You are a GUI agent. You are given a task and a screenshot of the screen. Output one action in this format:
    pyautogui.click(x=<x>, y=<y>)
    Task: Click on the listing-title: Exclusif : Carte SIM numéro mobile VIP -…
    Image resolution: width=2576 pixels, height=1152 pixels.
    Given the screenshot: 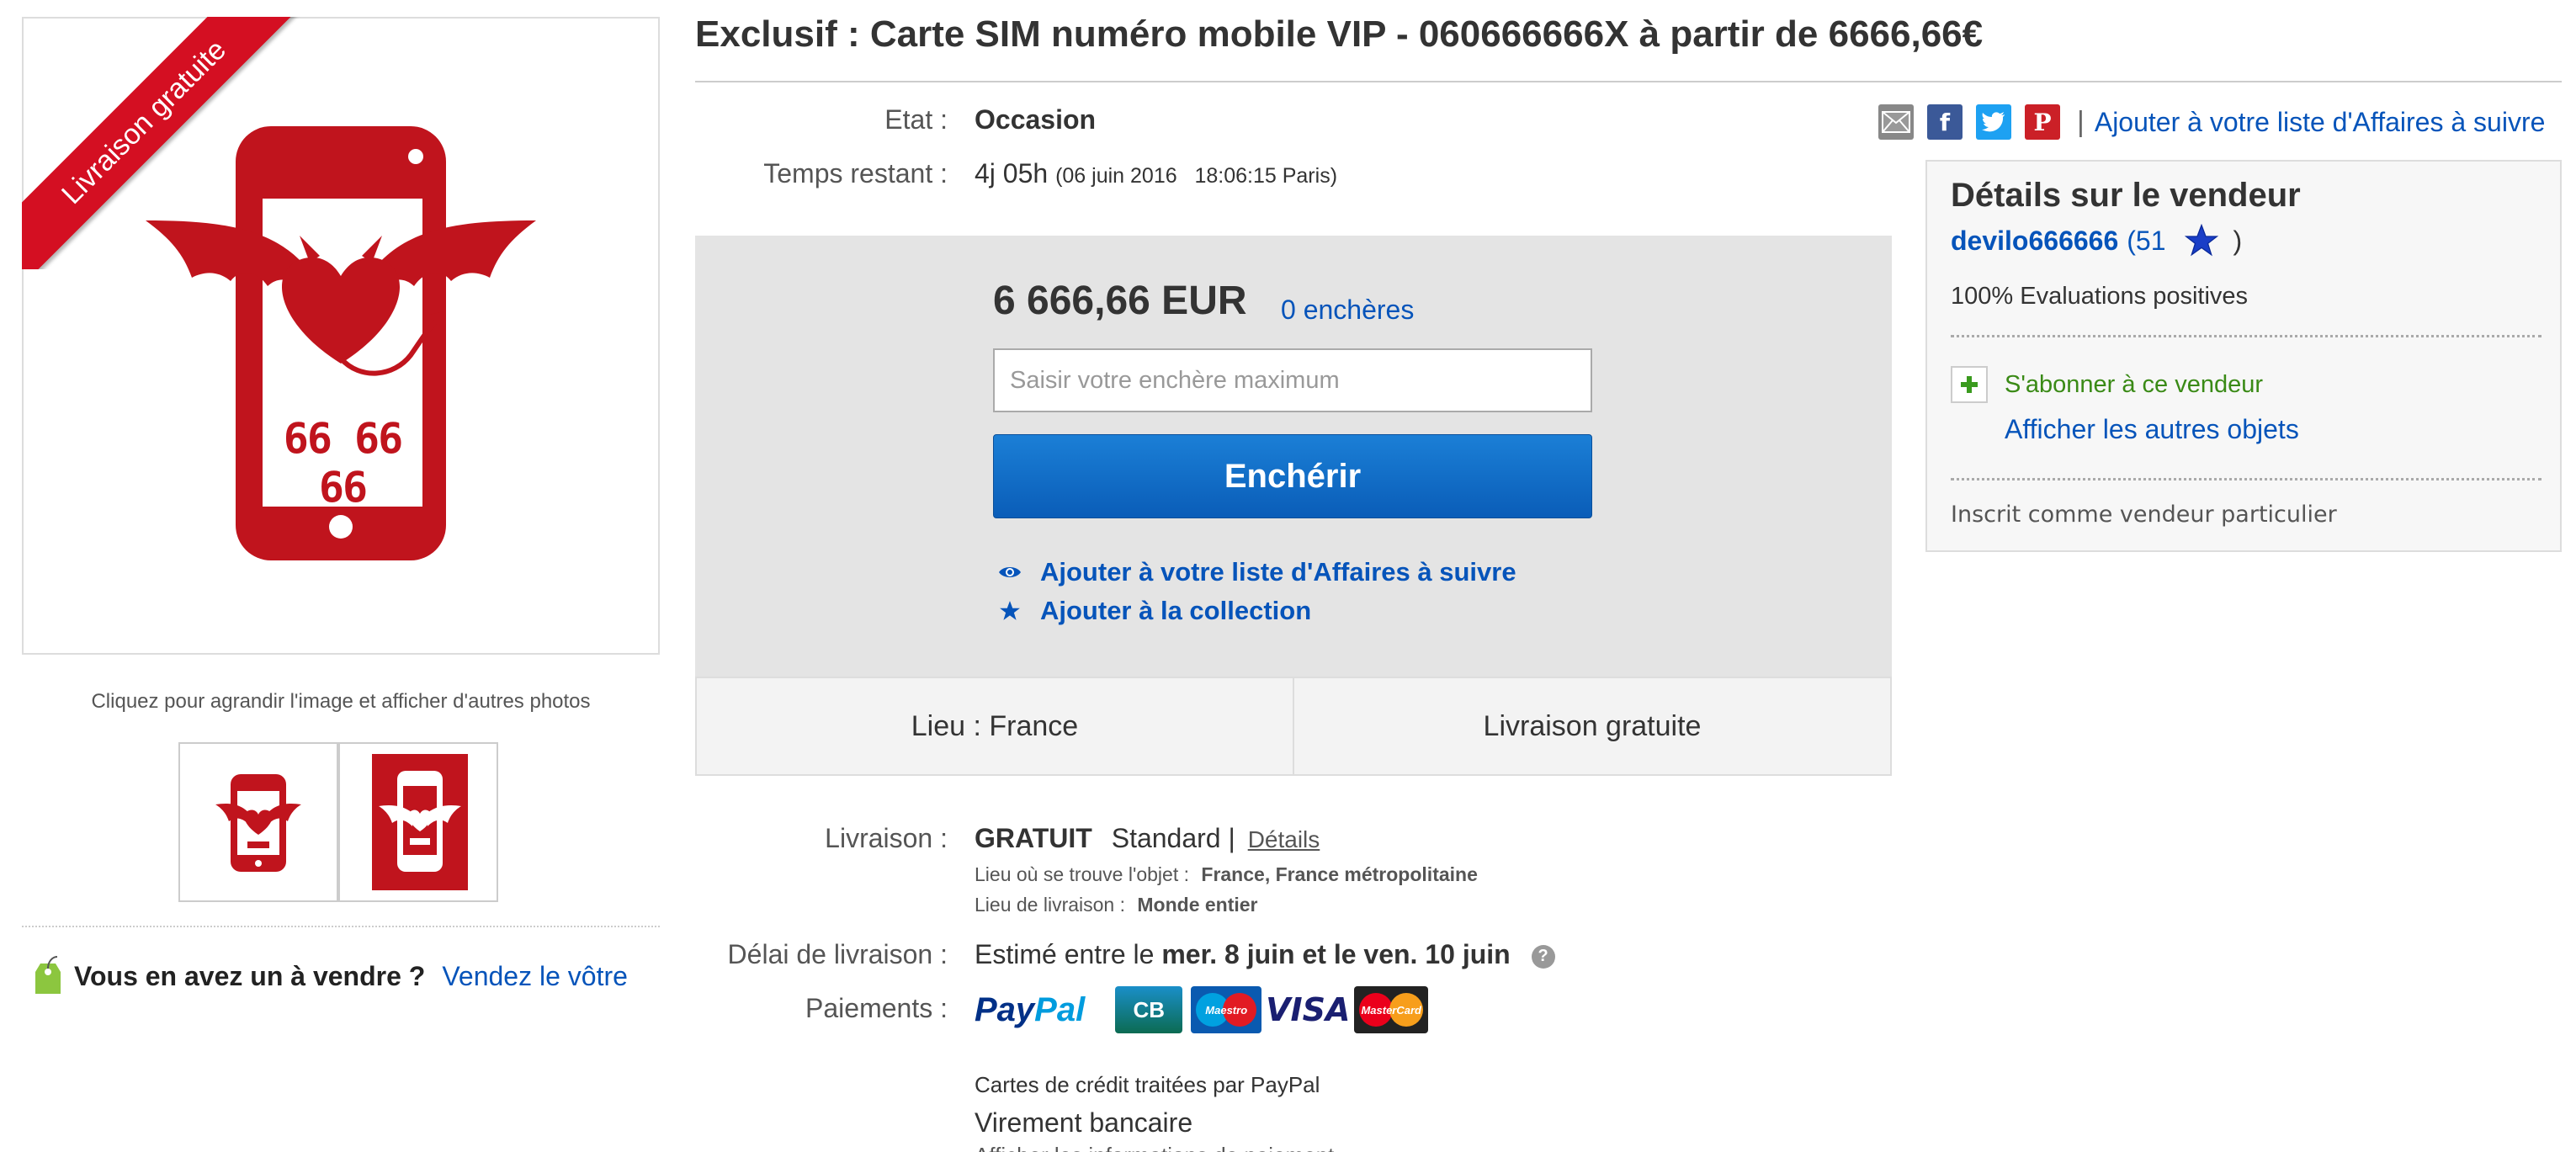 What is the action you would take?
    pyautogui.click(x=1339, y=34)
    